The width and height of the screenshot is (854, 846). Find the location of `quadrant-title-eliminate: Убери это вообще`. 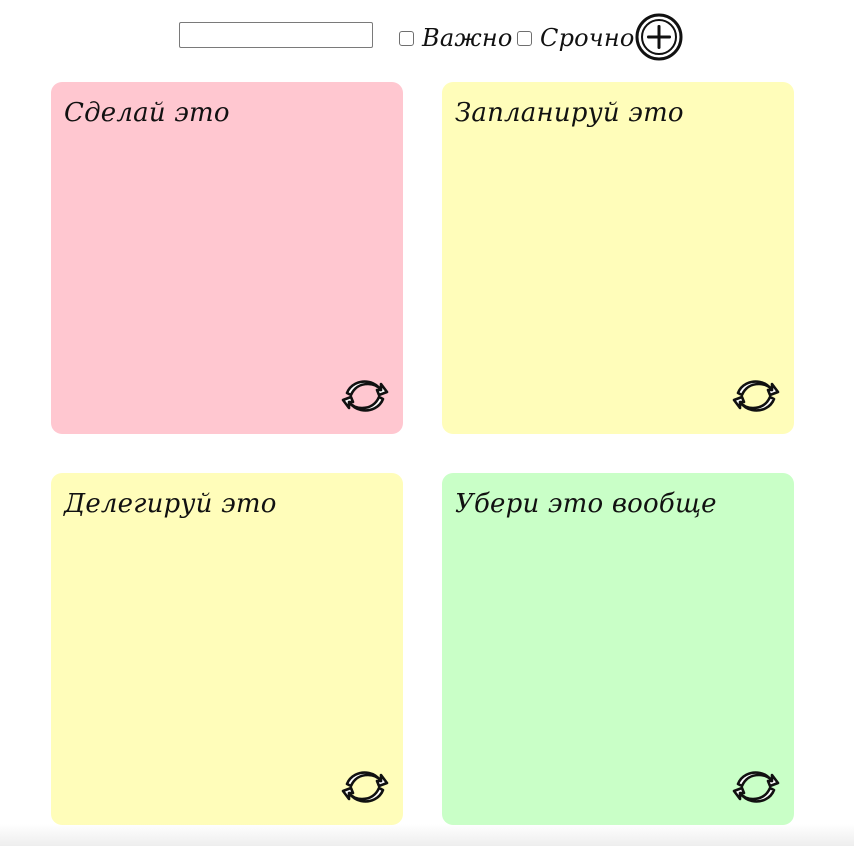

quadrant-title-eliminate: Убери это вообще is located at coordinates (586, 504).